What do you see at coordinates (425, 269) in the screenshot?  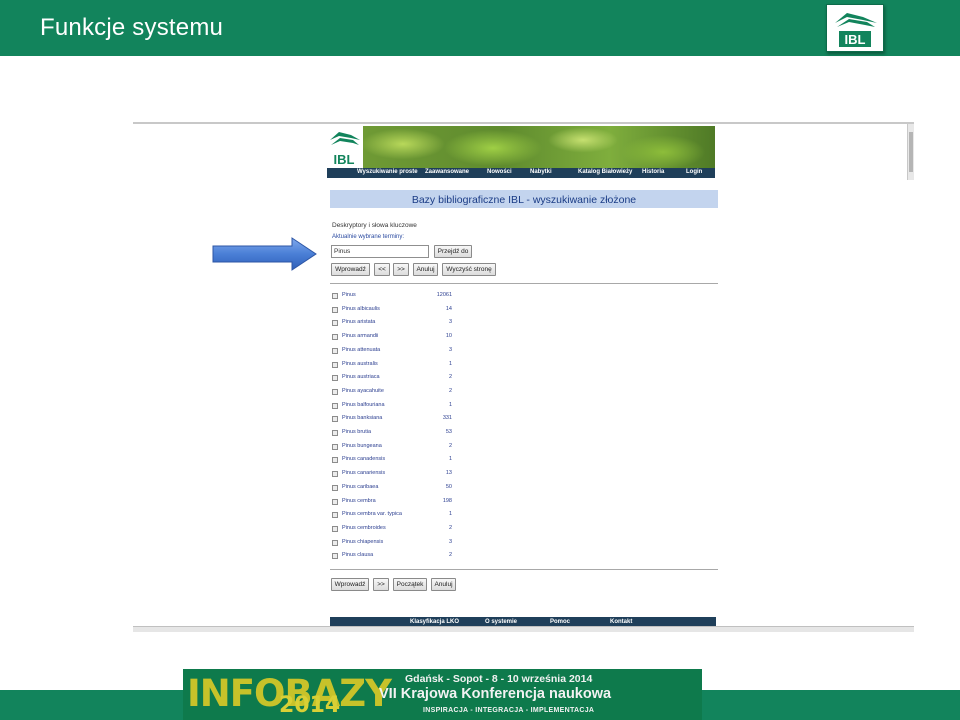 I see `cancel-button: Anuluj` at bounding box center [425, 269].